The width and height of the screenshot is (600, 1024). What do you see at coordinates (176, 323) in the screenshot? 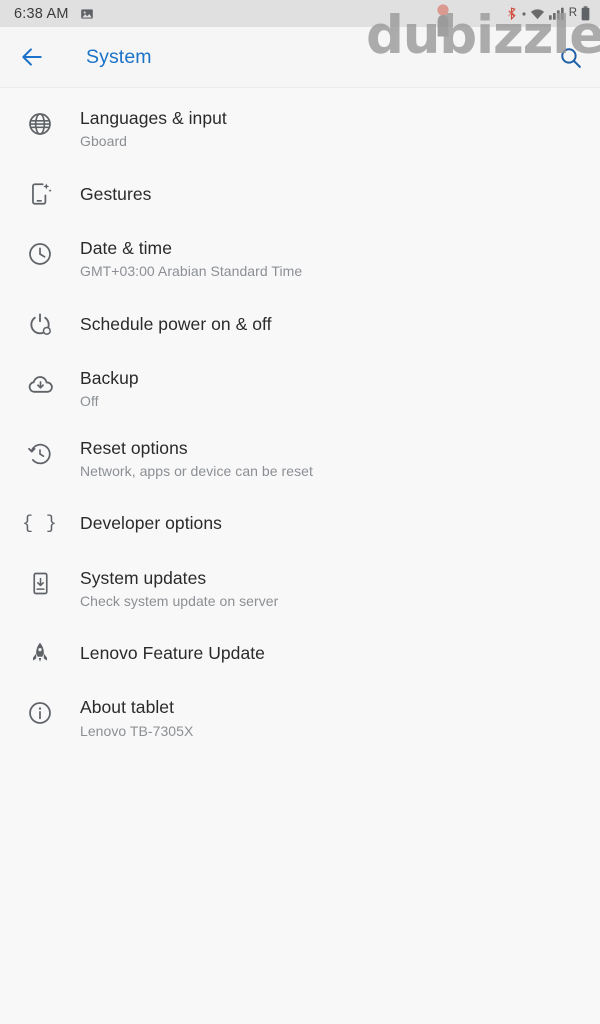
I see `list-item-title: Schedule power on & off` at bounding box center [176, 323].